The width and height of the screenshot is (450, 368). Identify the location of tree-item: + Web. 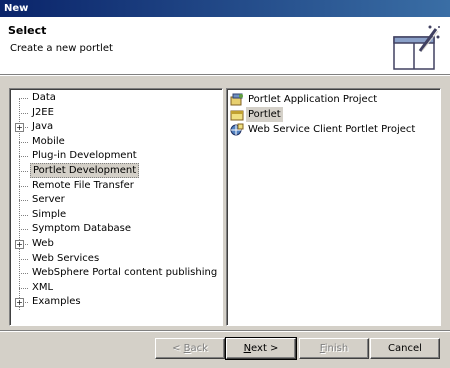
(112, 244).